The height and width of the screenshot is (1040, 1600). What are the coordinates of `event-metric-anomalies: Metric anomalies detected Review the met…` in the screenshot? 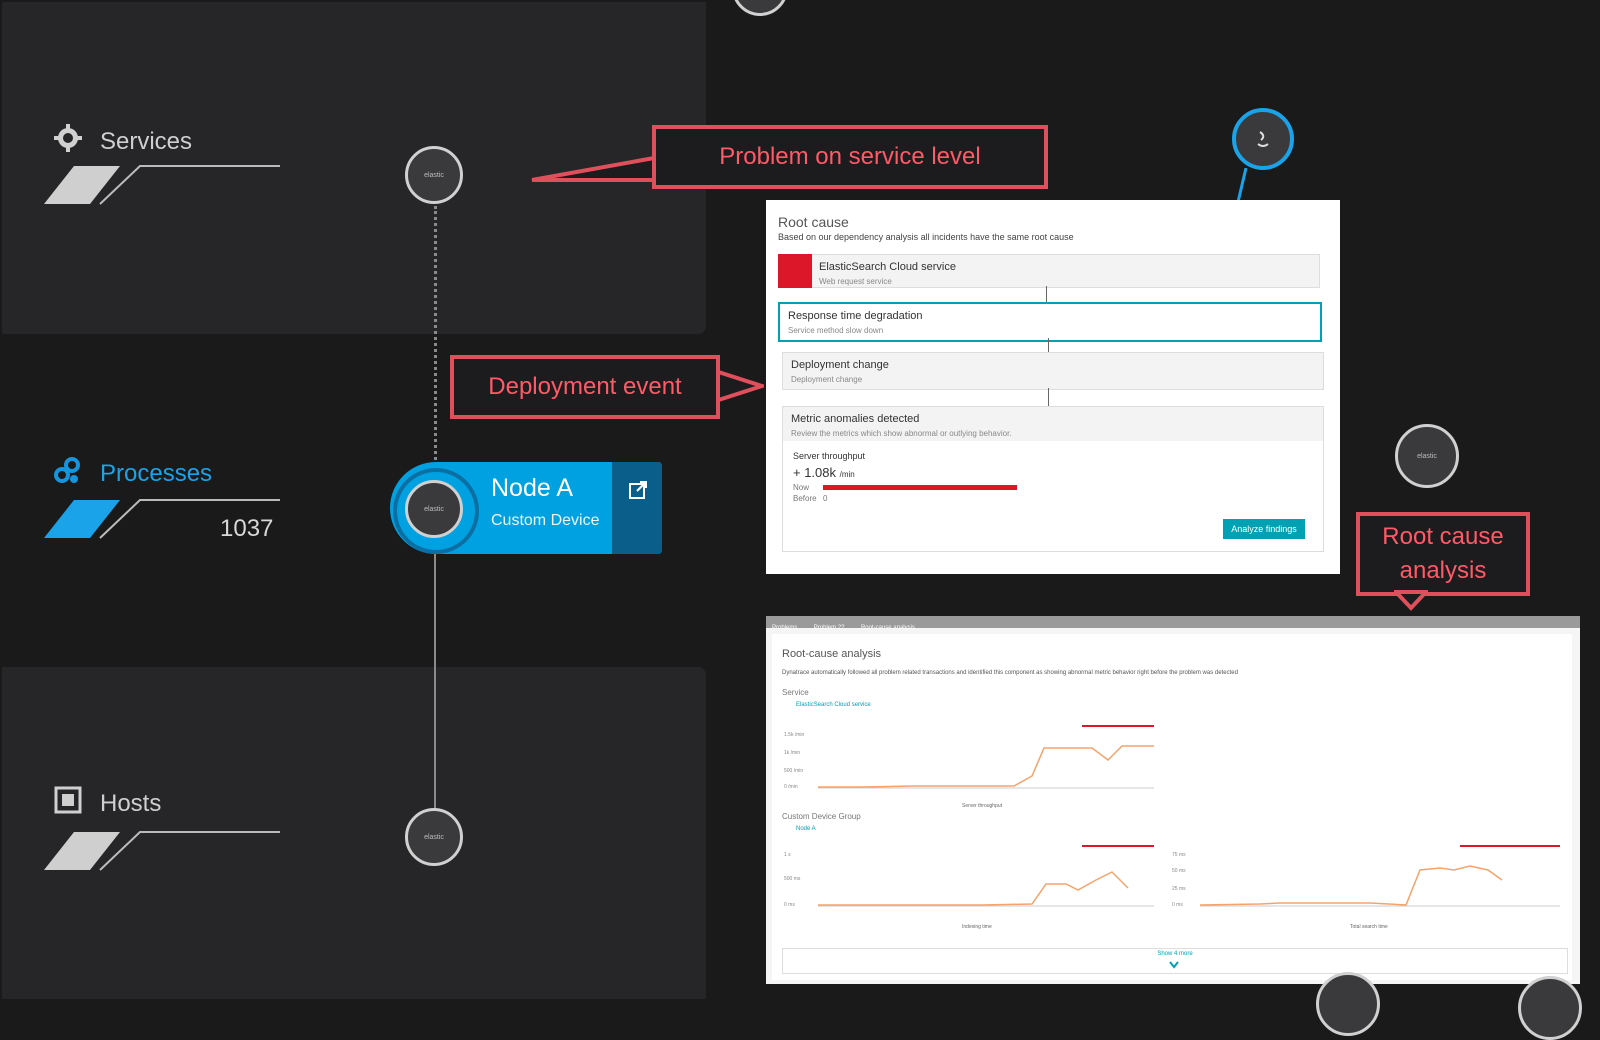 It's located at (1053, 479).